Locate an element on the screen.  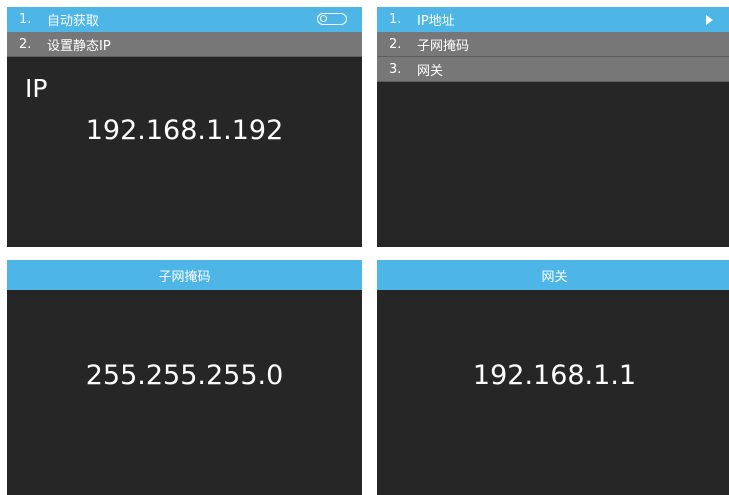
play-arrow-icon is located at coordinates (709, 20).